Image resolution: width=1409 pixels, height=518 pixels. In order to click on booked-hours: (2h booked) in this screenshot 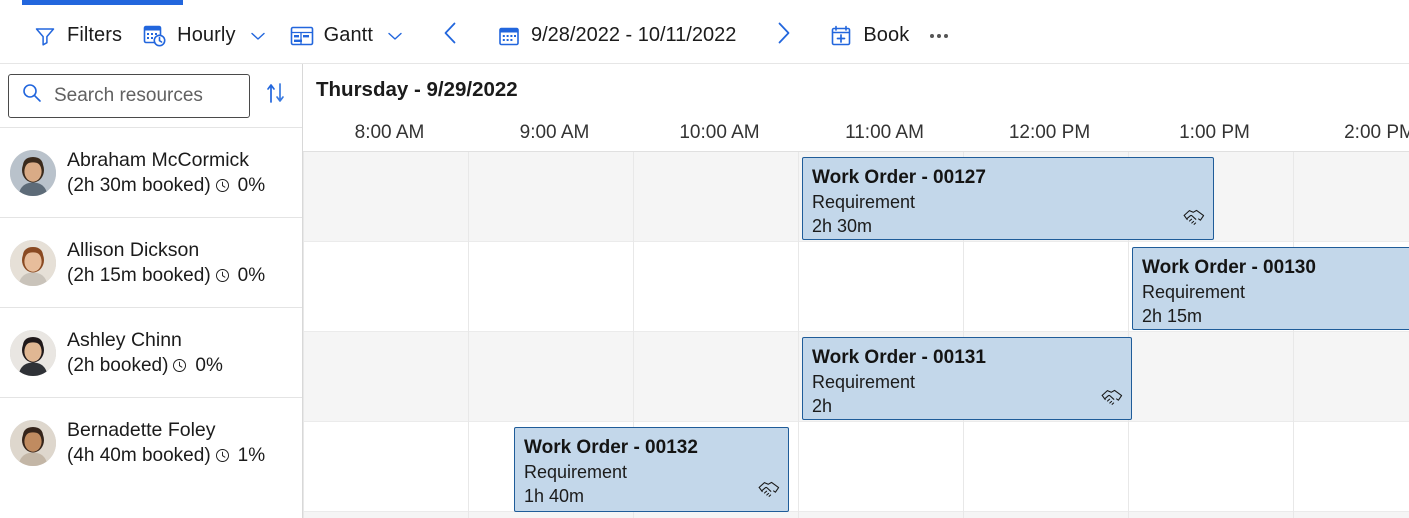, I will do `click(118, 365)`.